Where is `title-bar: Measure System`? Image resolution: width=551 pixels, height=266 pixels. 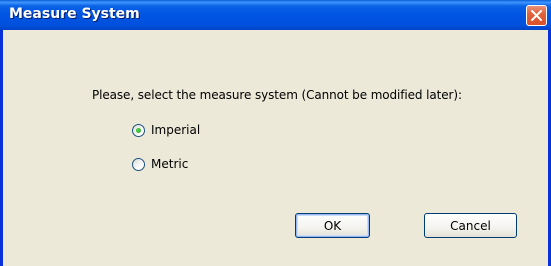 title-bar: Measure System is located at coordinates (275, 15).